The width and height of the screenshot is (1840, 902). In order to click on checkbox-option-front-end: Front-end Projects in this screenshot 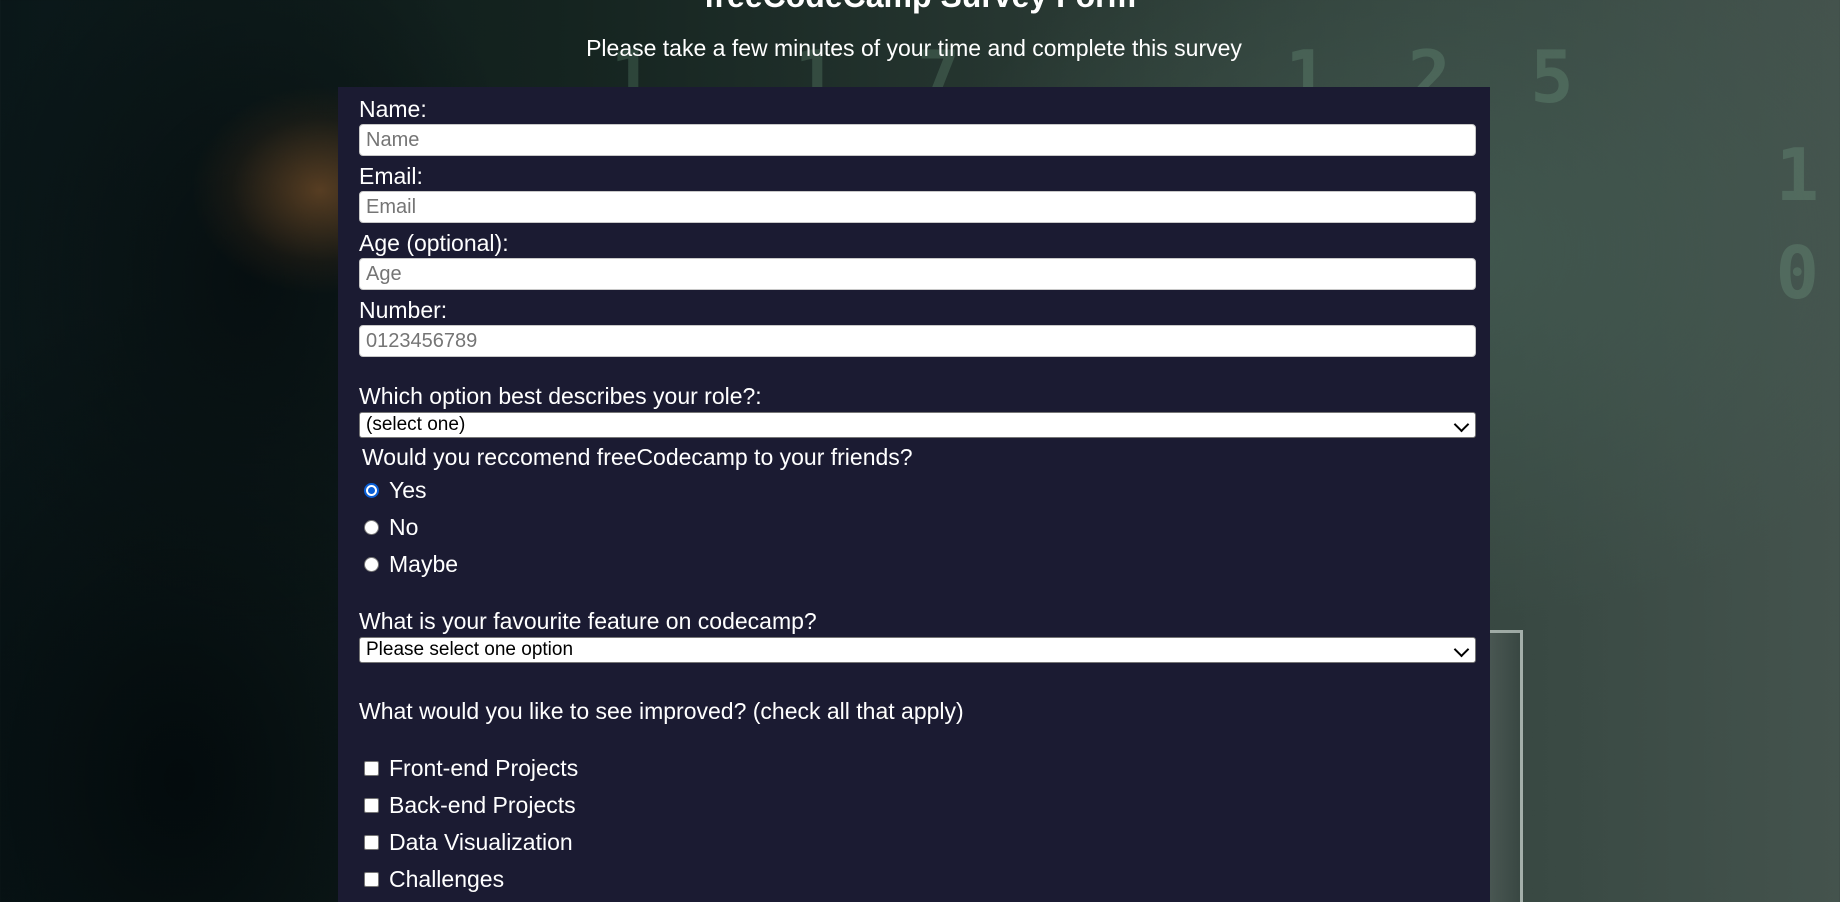, I will do `click(917, 768)`.